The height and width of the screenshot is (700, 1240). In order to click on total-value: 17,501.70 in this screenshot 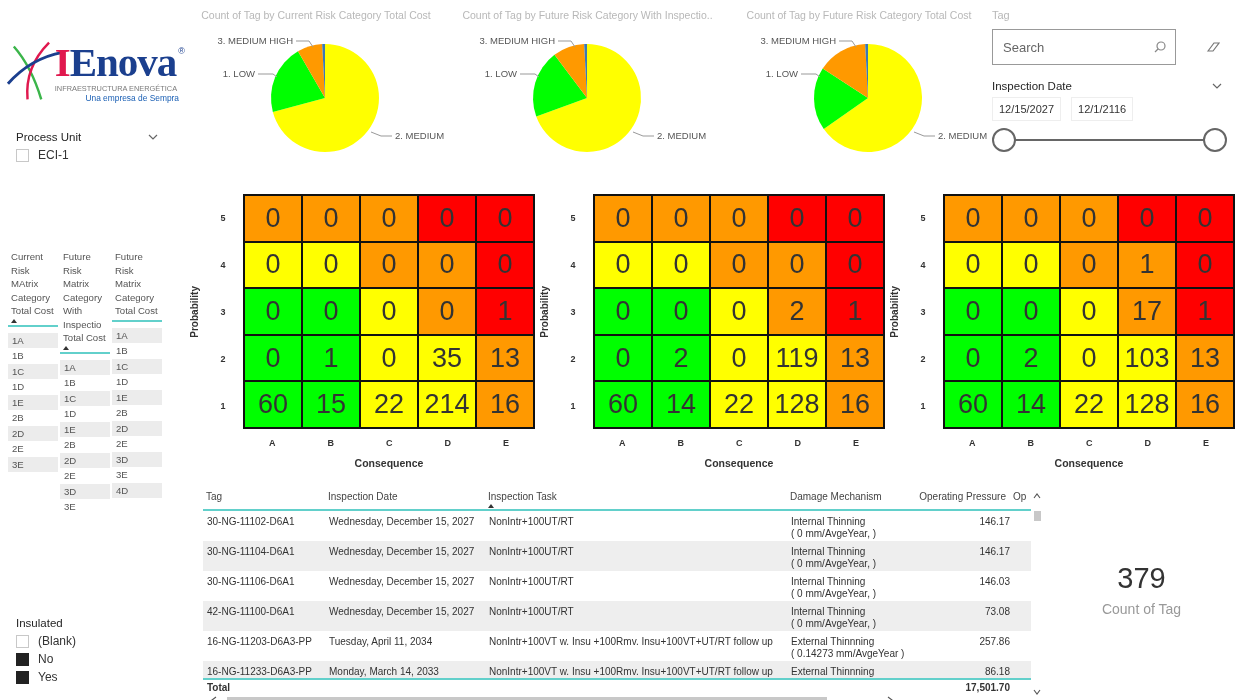, I will do `click(987, 688)`.